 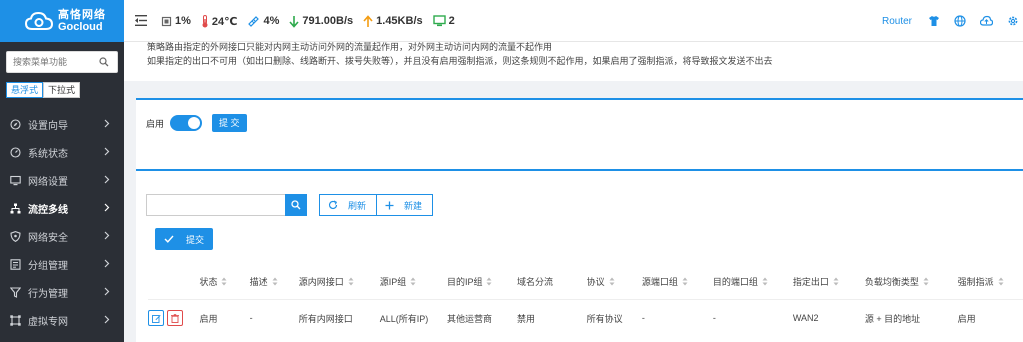 What do you see at coordinates (258, 281) in the screenshot?
I see `column-header-label: 描述` at bounding box center [258, 281].